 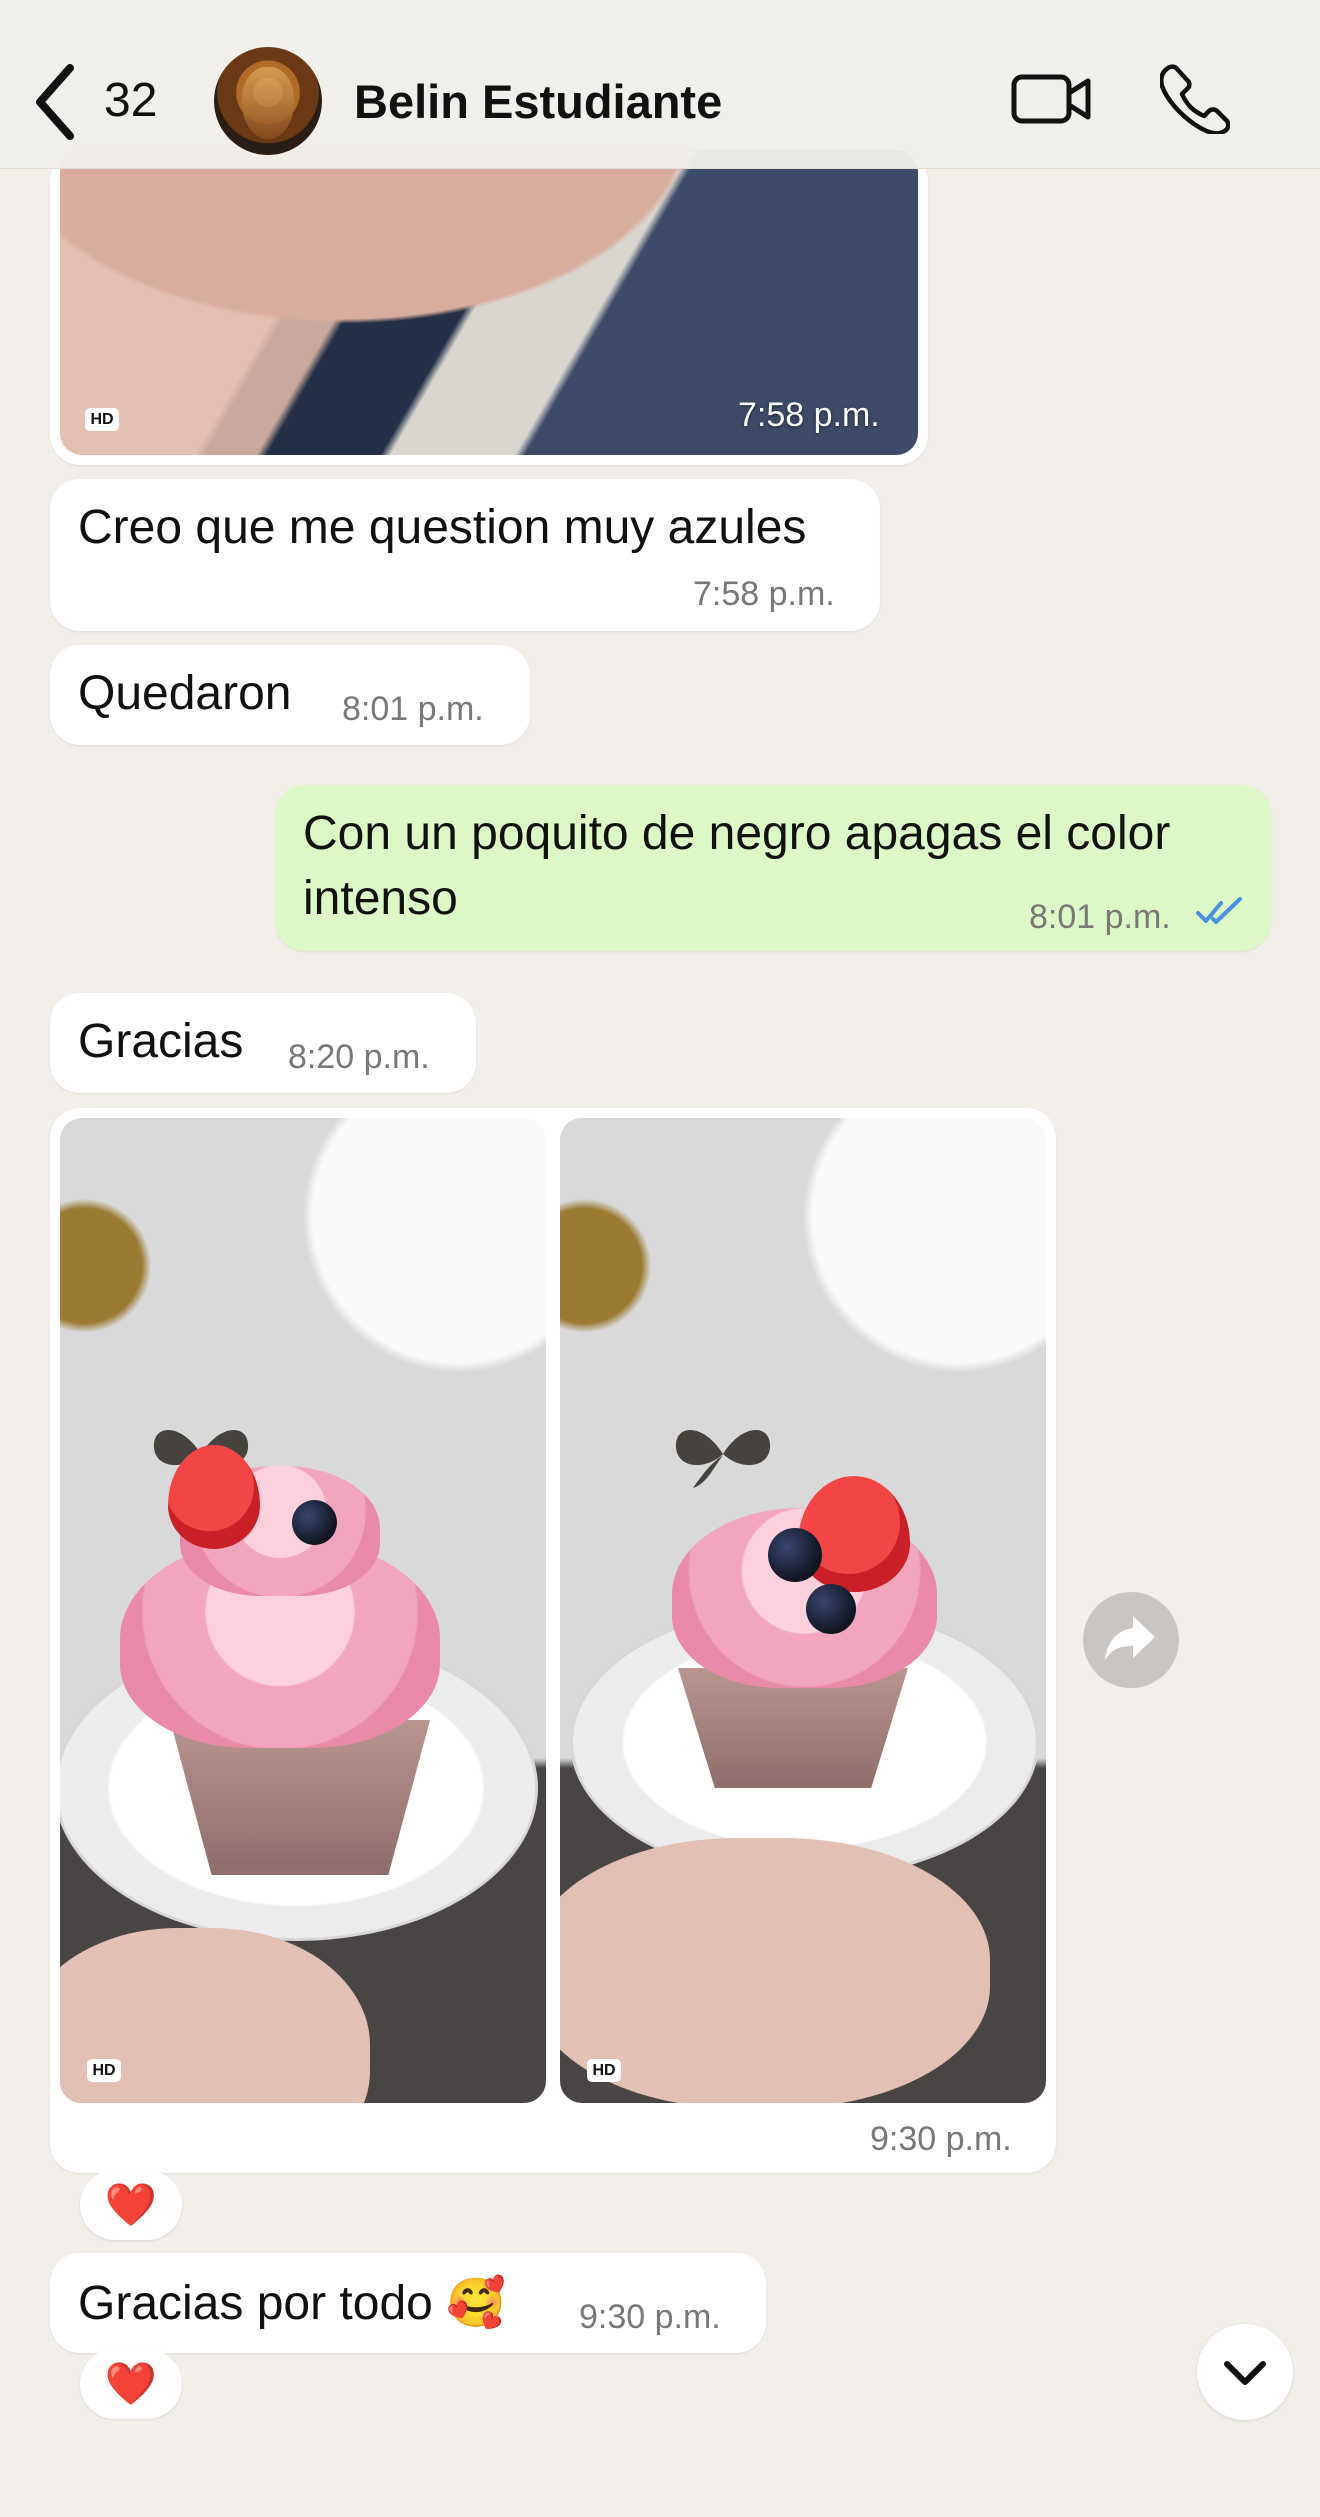 I want to click on chevron-down-icon, so click(x=1245, y=2373).